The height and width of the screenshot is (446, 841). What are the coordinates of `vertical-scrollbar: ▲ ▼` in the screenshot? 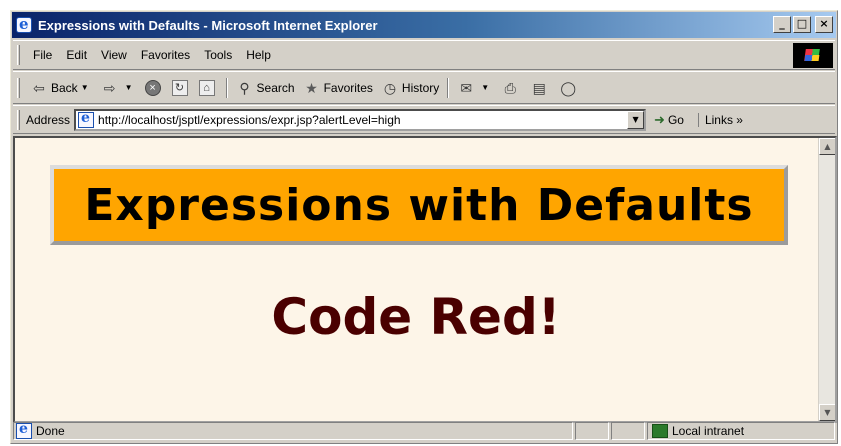 It's located at (826, 279).